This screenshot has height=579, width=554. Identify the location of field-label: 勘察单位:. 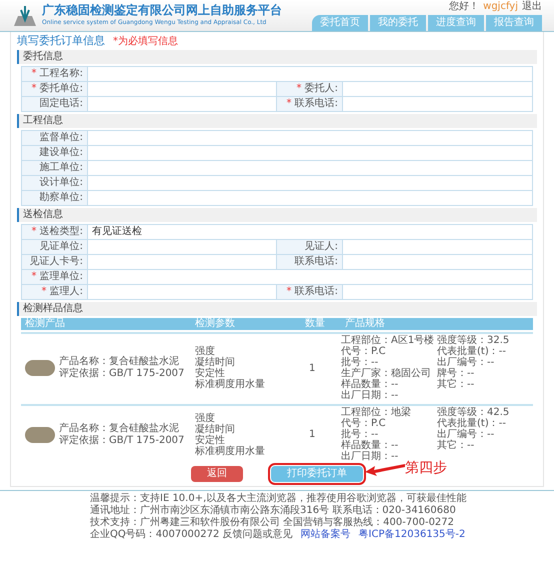
(55, 198).